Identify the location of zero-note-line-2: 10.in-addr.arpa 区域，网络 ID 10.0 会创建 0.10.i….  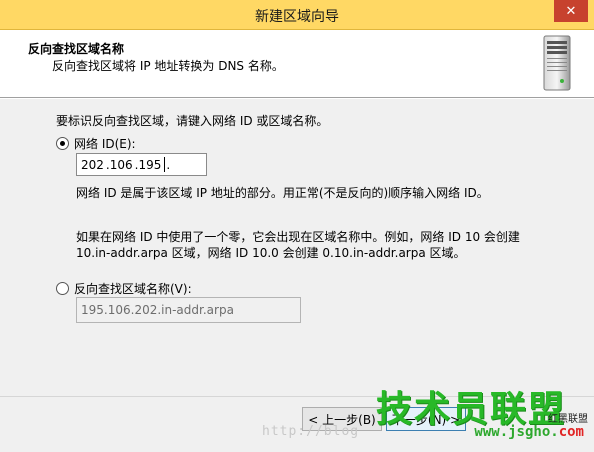
(271, 253).